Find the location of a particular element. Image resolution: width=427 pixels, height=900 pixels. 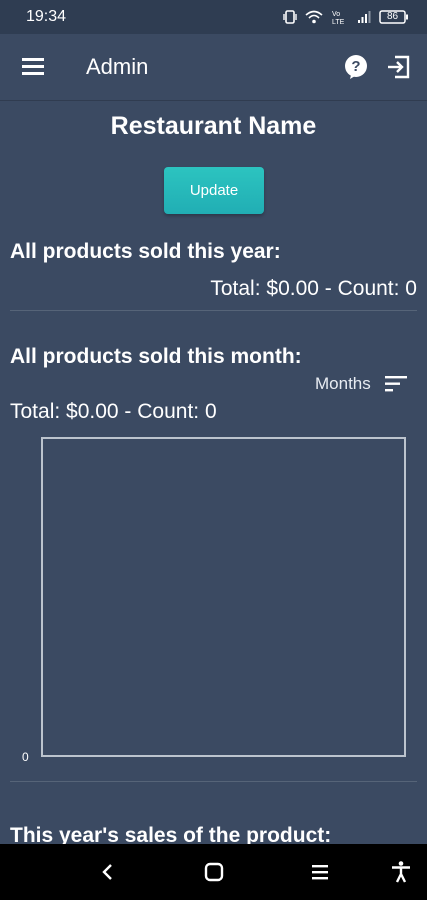

logout-icon is located at coordinates (399, 67).